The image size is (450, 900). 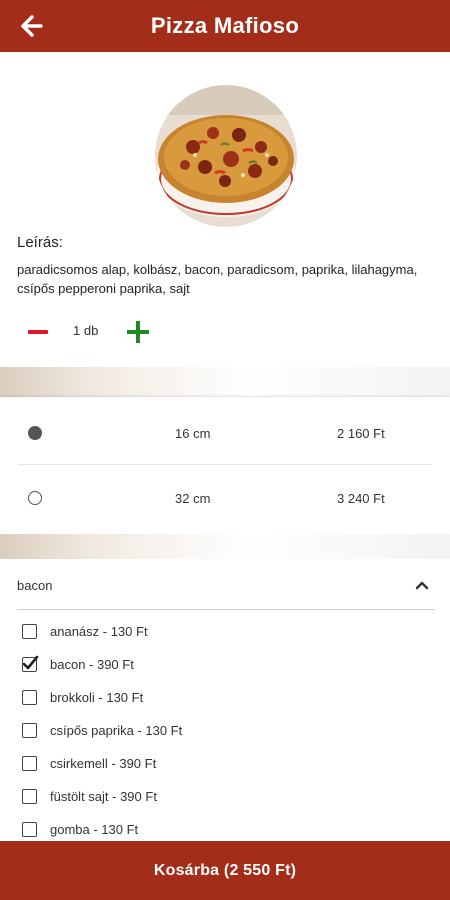 I want to click on topping-option: füstölt sajt - 390 Ft, so click(x=227, y=799).